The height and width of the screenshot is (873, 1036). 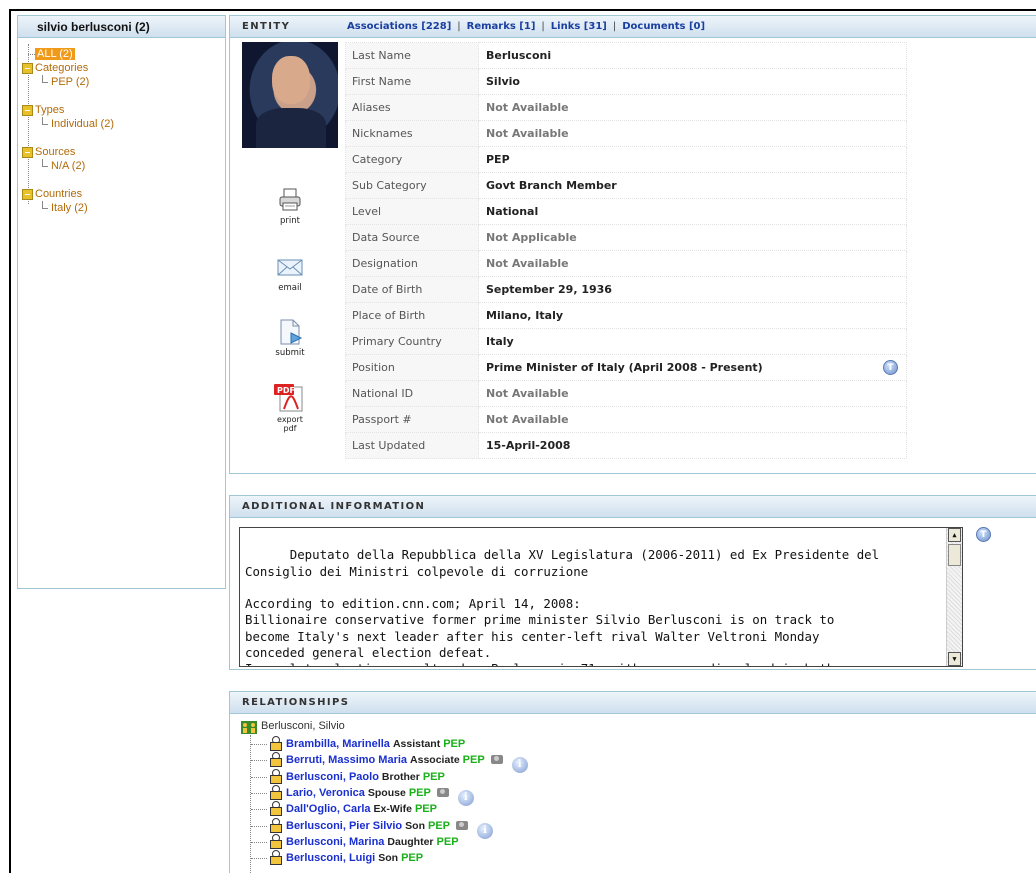 What do you see at coordinates (344, 826) in the screenshot?
I see `relationship-name-link: Berlusconi, Pier Silvio` at bounding box center [344, 826].